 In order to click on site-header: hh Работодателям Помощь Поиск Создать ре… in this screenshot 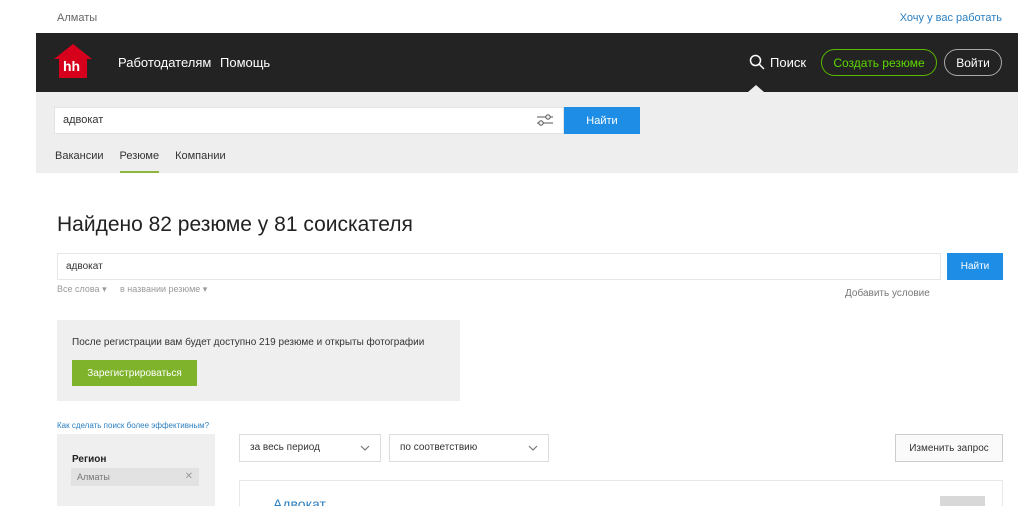, I will do `click(527, 62)`.